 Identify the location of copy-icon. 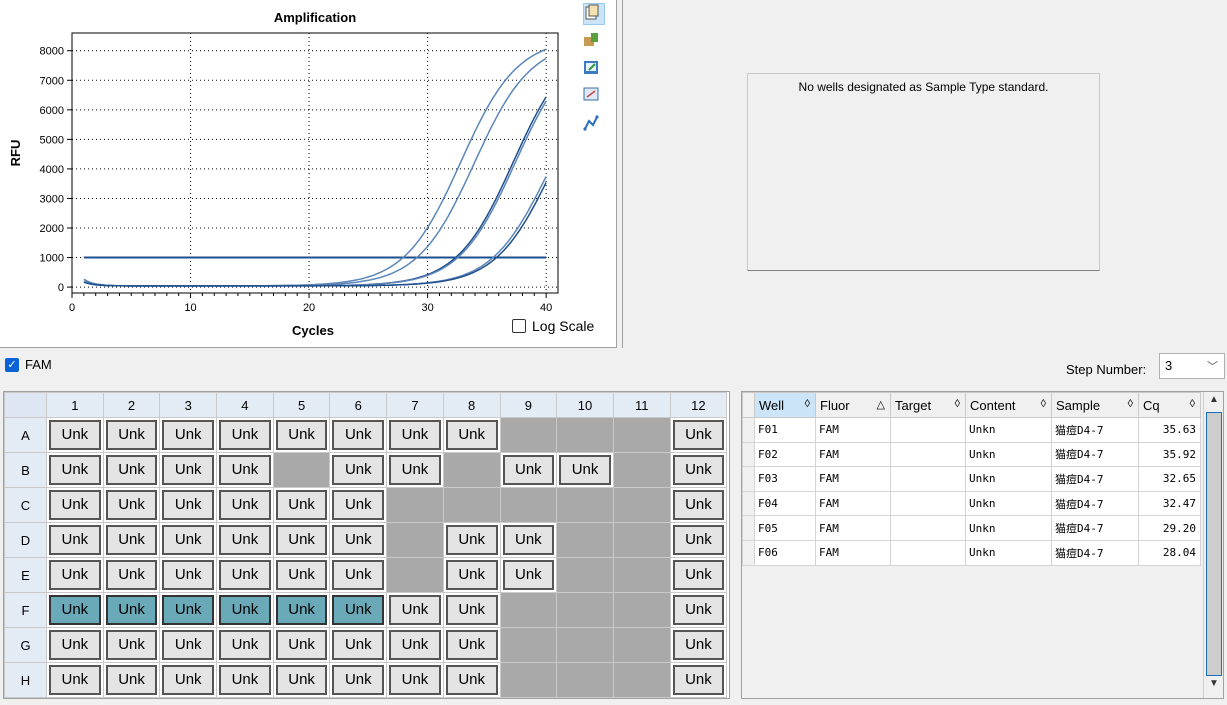
(594, 14).